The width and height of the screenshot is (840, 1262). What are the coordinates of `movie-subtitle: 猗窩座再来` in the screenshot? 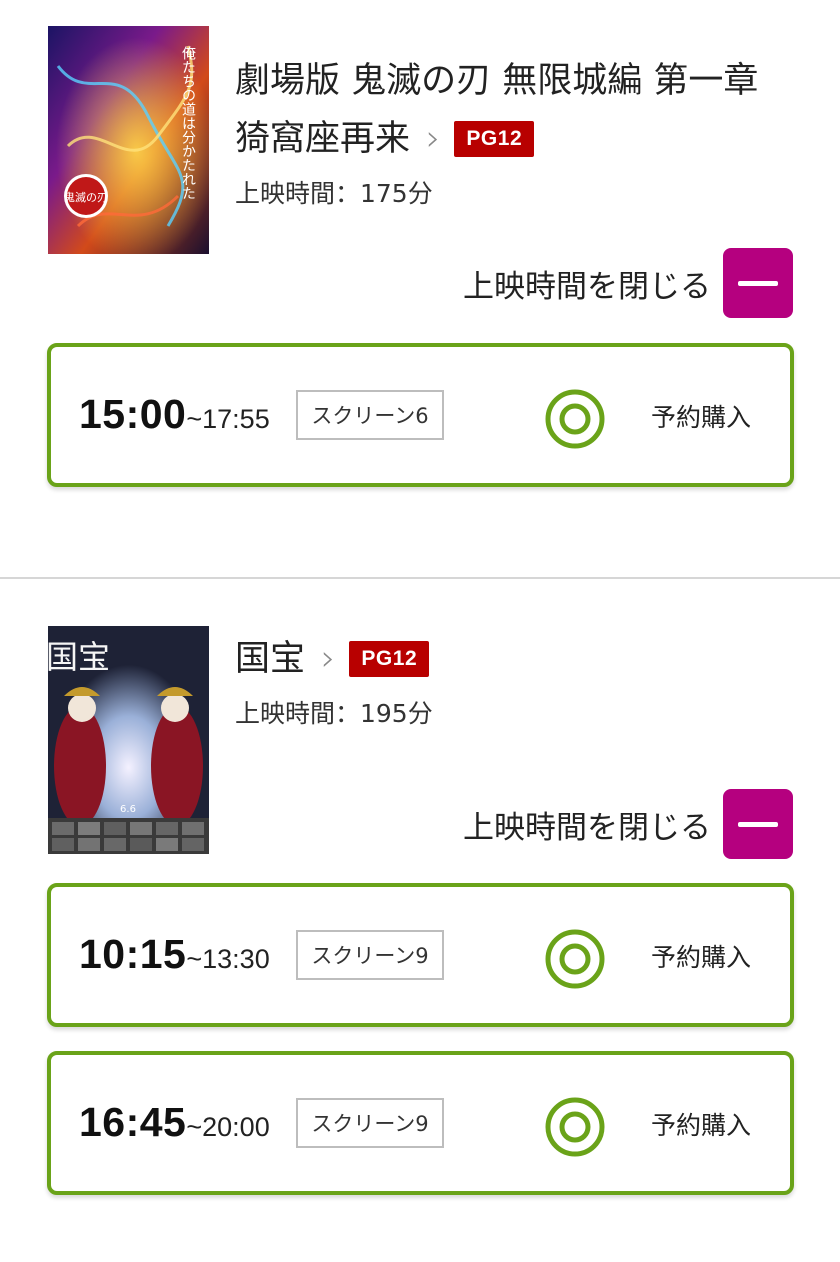 It's located at (322, 139).